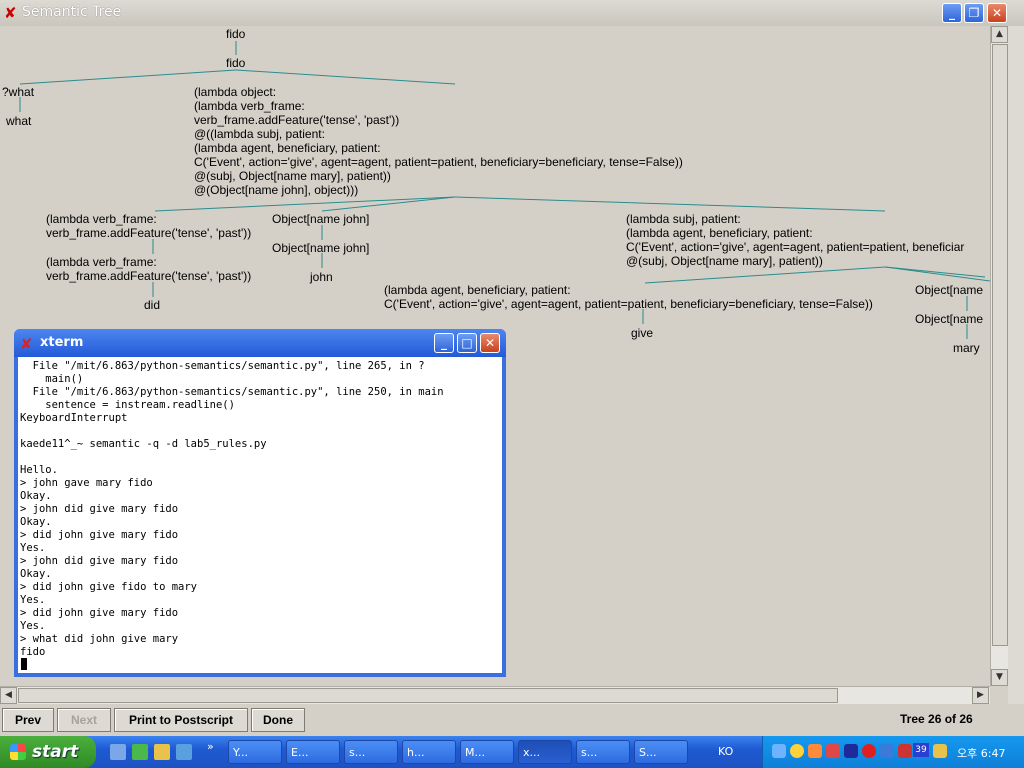  What do you see at coordinates (467, 343) in the screenshot?
I see `maximize-icon: □` at bounding box center [467, 343].